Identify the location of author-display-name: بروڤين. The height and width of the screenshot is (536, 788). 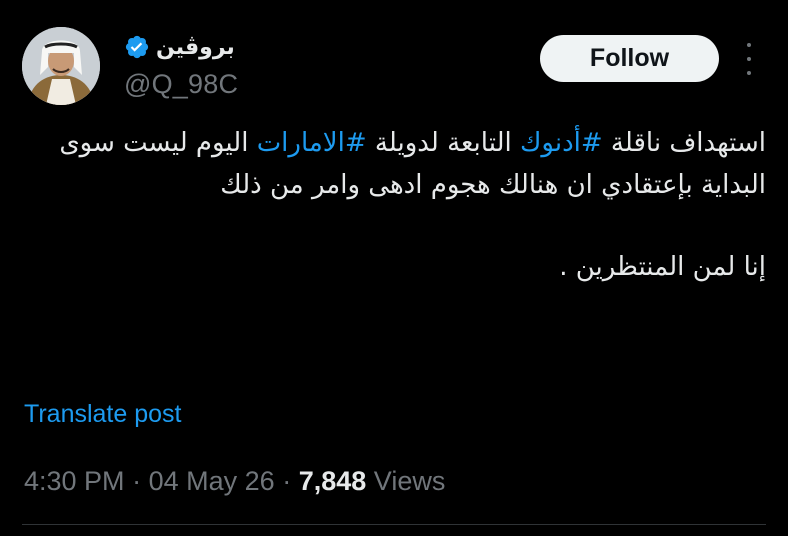
(195, 47).